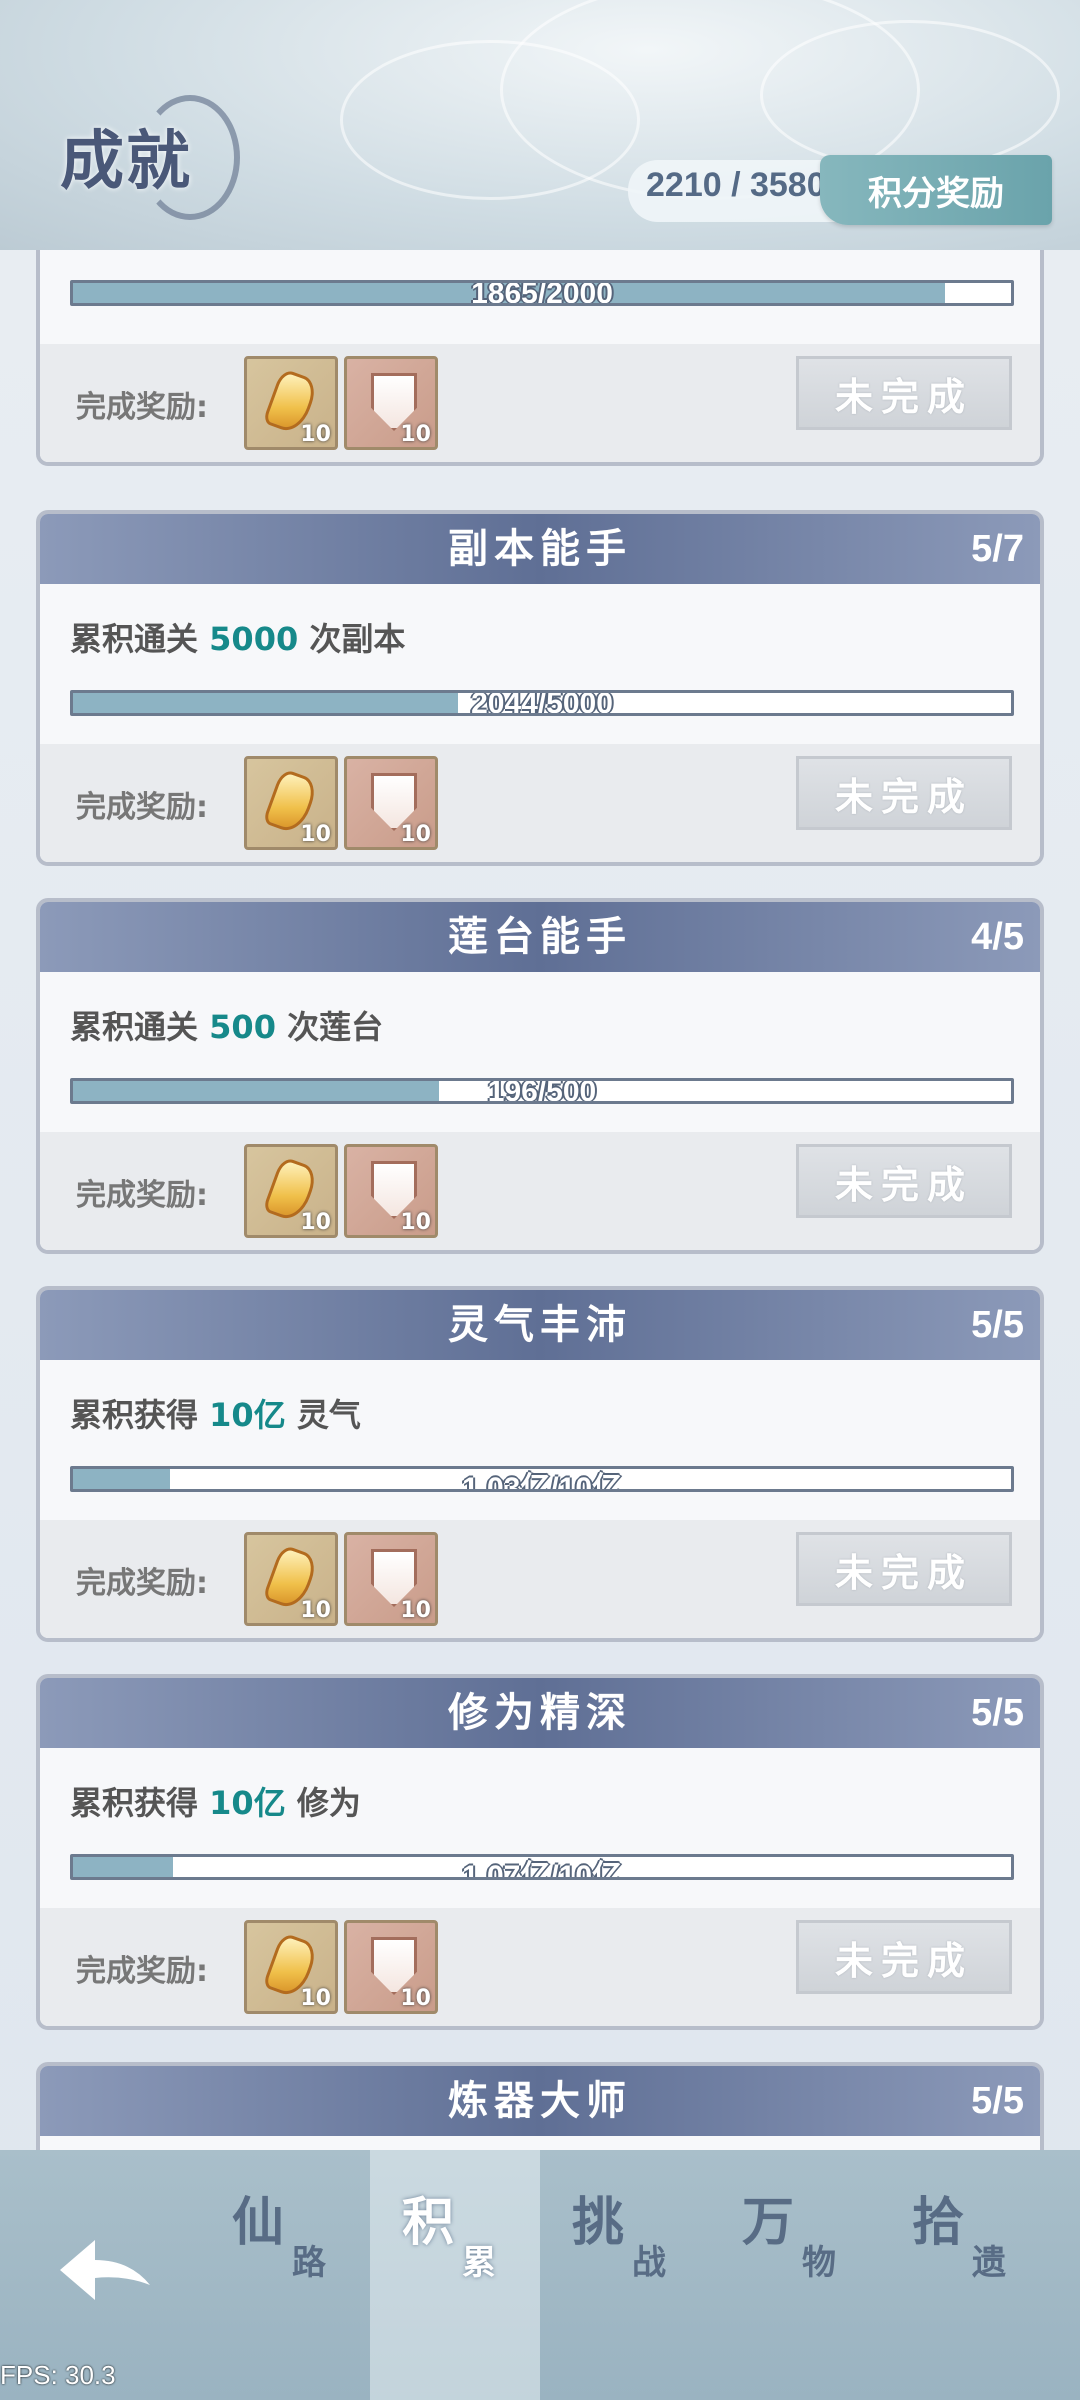 This screenshot has height=2400, width=1080. Describe the element at coordinates (428, 2222) in the screenshot. I see `tab-main-char: 积` at that location.